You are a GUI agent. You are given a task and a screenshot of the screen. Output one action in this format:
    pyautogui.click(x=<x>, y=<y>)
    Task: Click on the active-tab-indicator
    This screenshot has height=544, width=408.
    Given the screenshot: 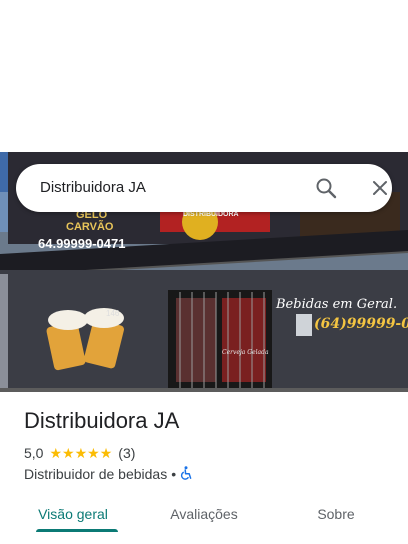 What is the action you would take?
    pyautogui.click(x=77, y=530)
    